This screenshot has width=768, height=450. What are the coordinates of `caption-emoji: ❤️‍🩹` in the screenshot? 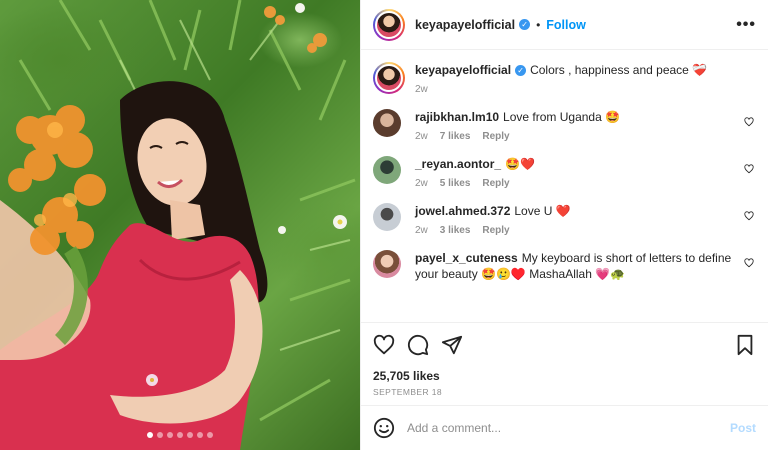 It's located at (700, 70).